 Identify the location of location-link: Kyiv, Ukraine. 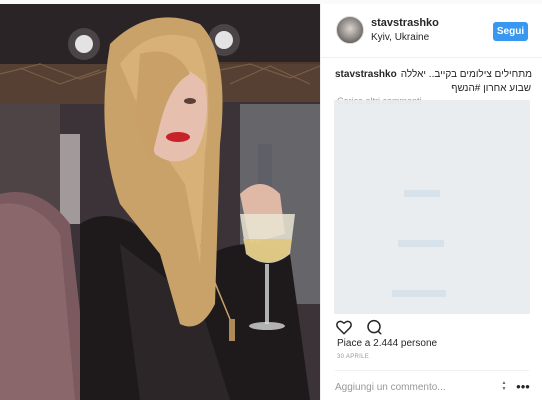
(400, 37).